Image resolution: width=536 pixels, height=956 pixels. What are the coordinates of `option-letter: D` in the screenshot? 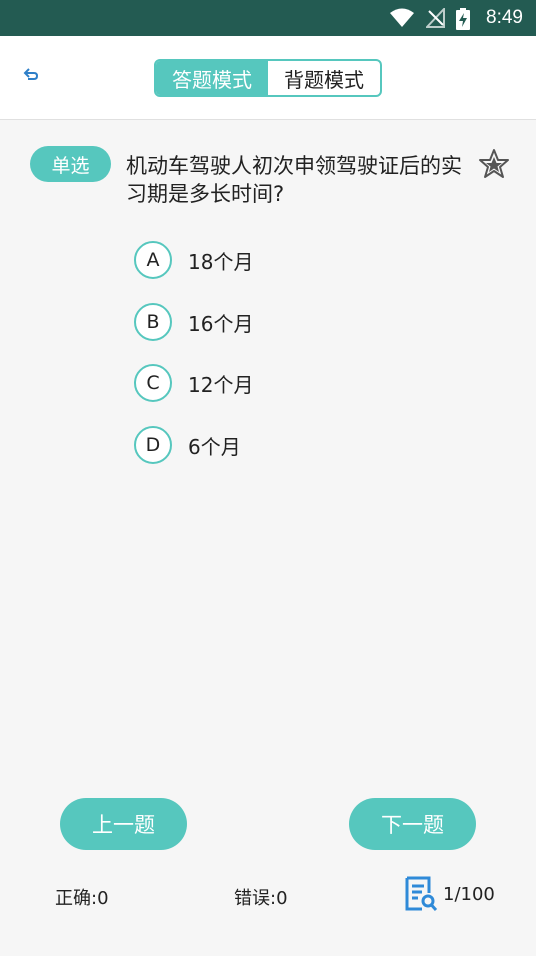 It's located at (153, 445).